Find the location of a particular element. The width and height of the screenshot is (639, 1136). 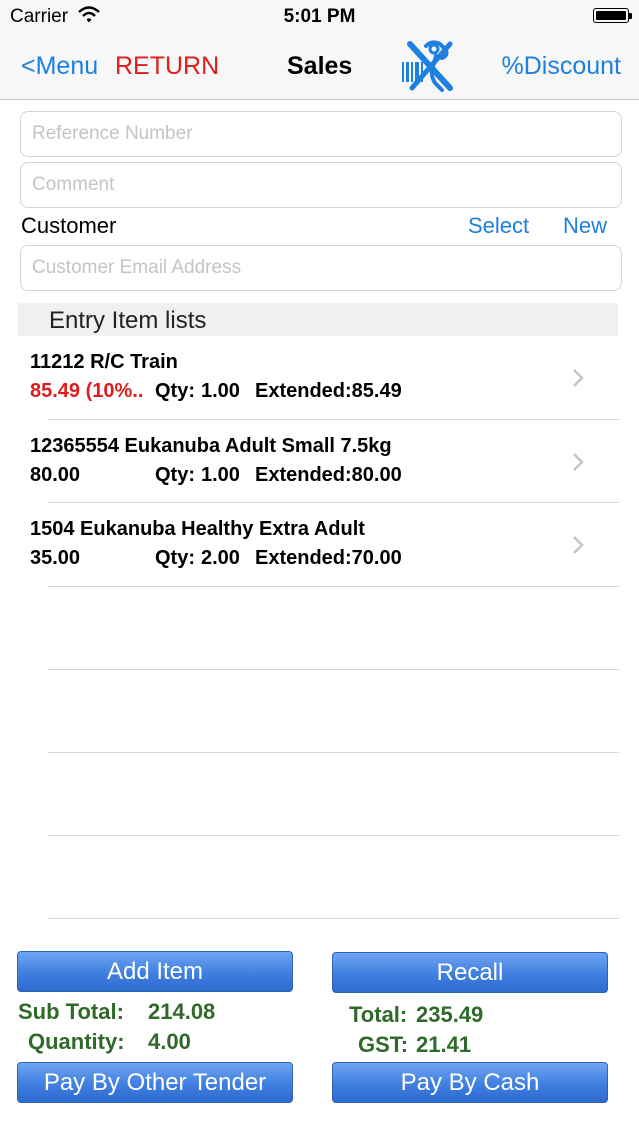

quantity-value: 4.00 is located at coordinates (169, 1041).